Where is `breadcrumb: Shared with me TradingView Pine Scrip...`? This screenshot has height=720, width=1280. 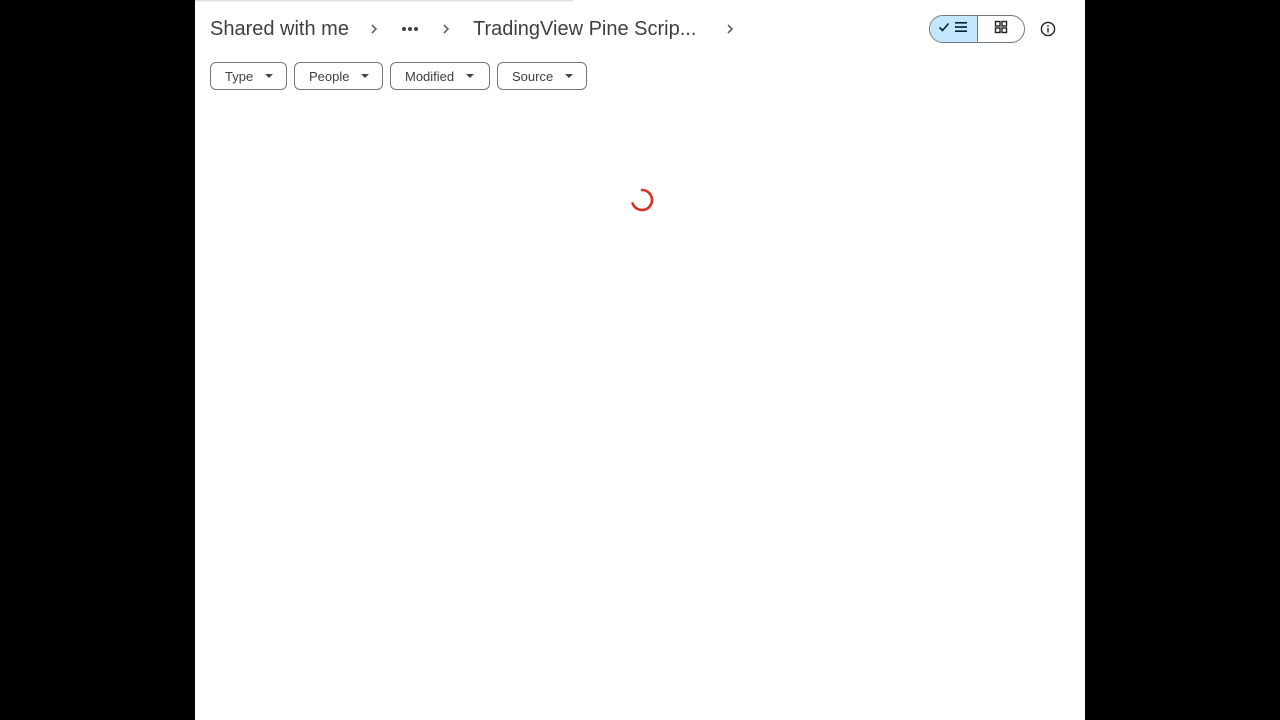 breadcrumb: Shared with me TradingView Pine Scrip... is located at coordinates (482, 29).